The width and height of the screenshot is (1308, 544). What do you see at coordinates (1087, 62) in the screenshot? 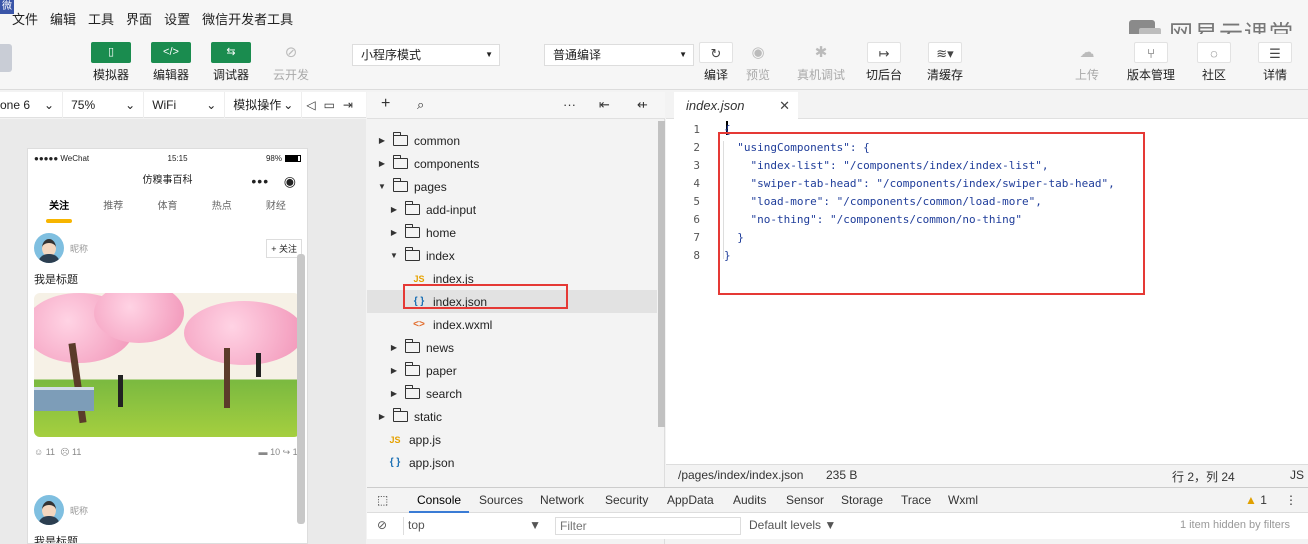
I see `upload-button: ☁ 上传` at bounding box center [1087, 62].